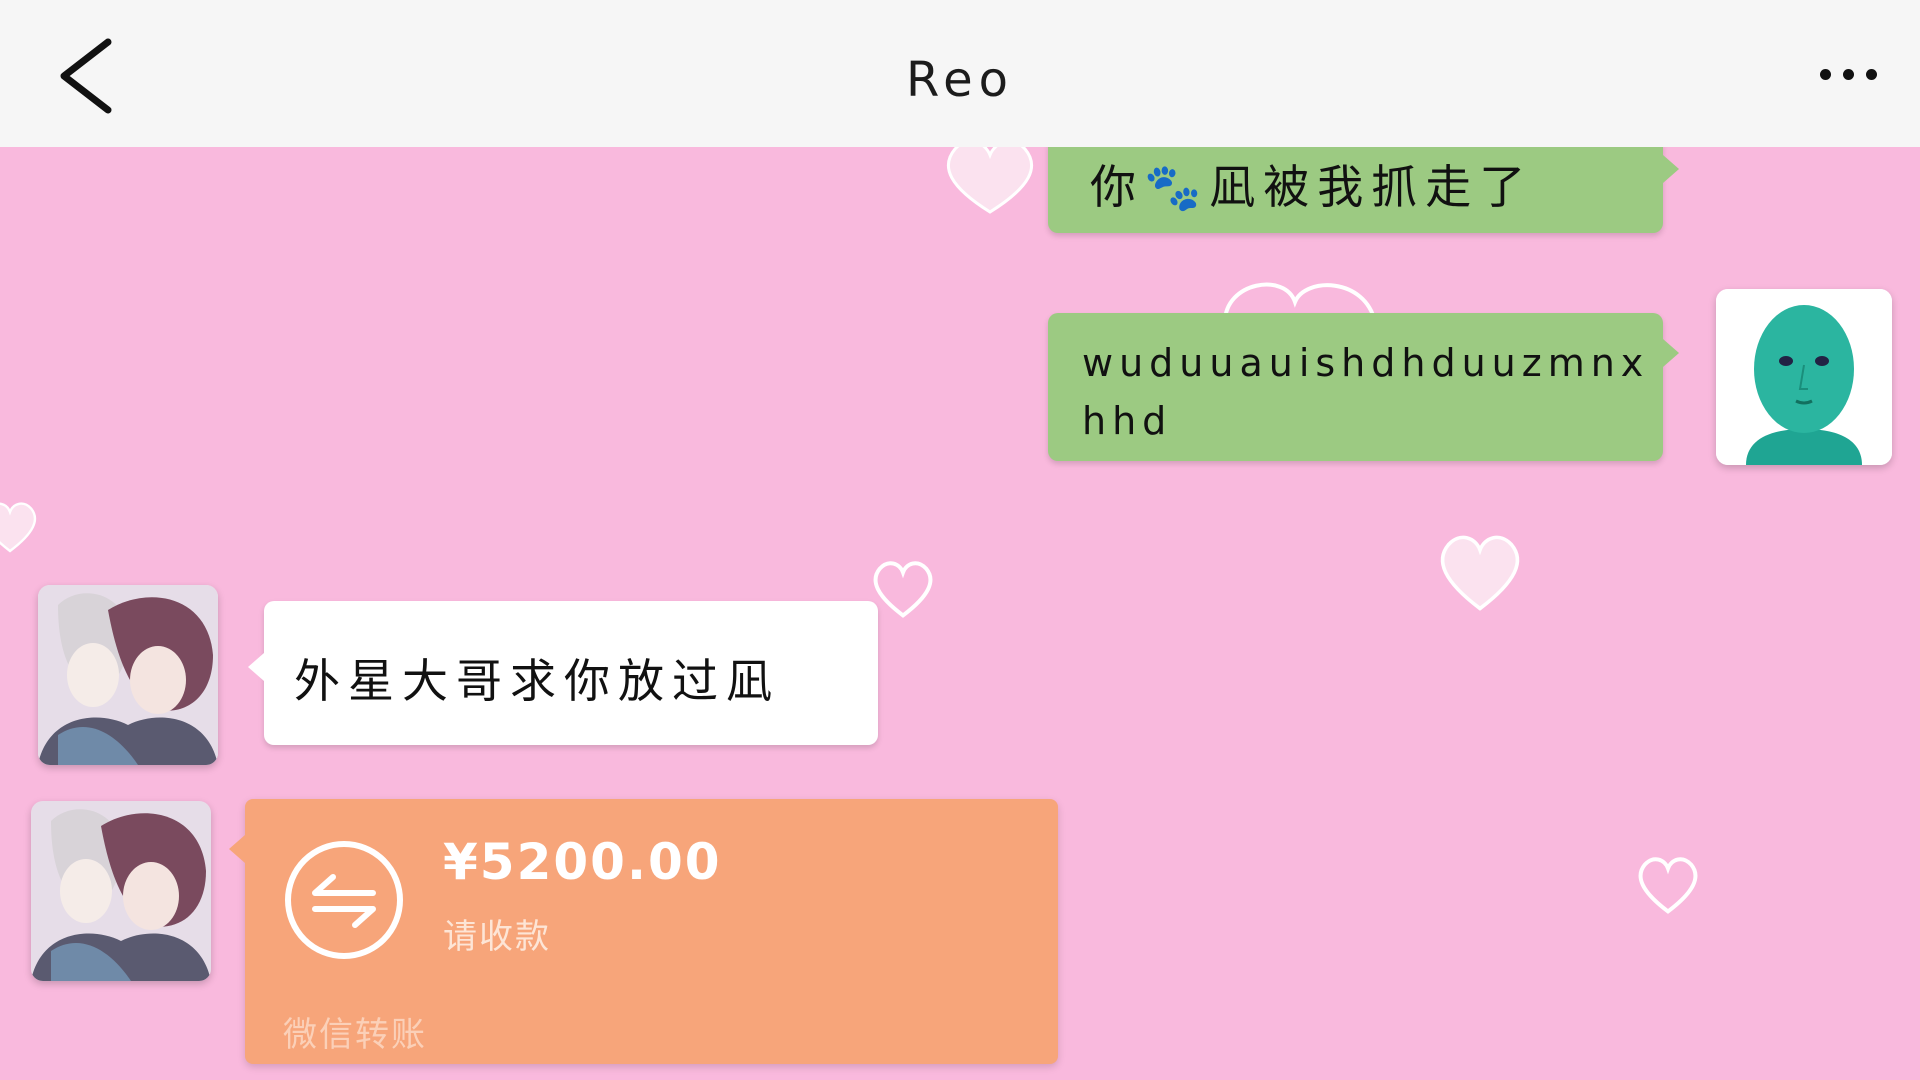  Describe the element at coordinates (1363, 387) in the screenshot. I see `message-bubble-self: wuduuauishdhduuzmnx hhd` at that location.